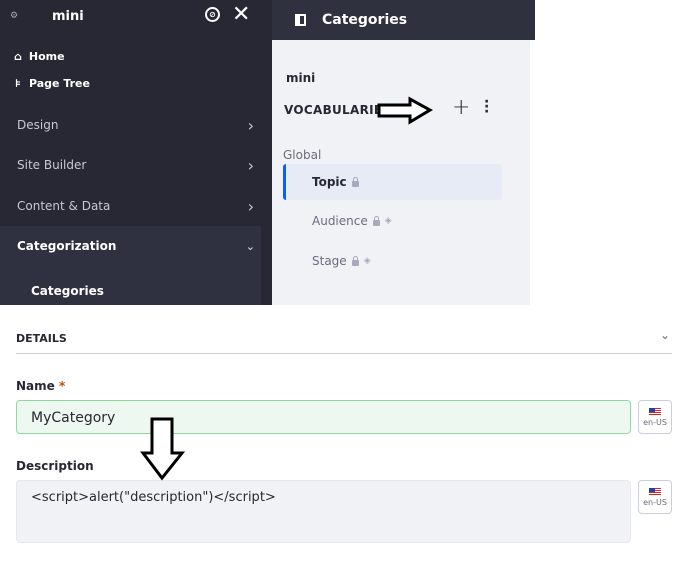 The width and height of the screenshot is (700, 578). Describe the element at coordinates (35, 386) in the screenshot. I see `name-label-text: Name` at that location.